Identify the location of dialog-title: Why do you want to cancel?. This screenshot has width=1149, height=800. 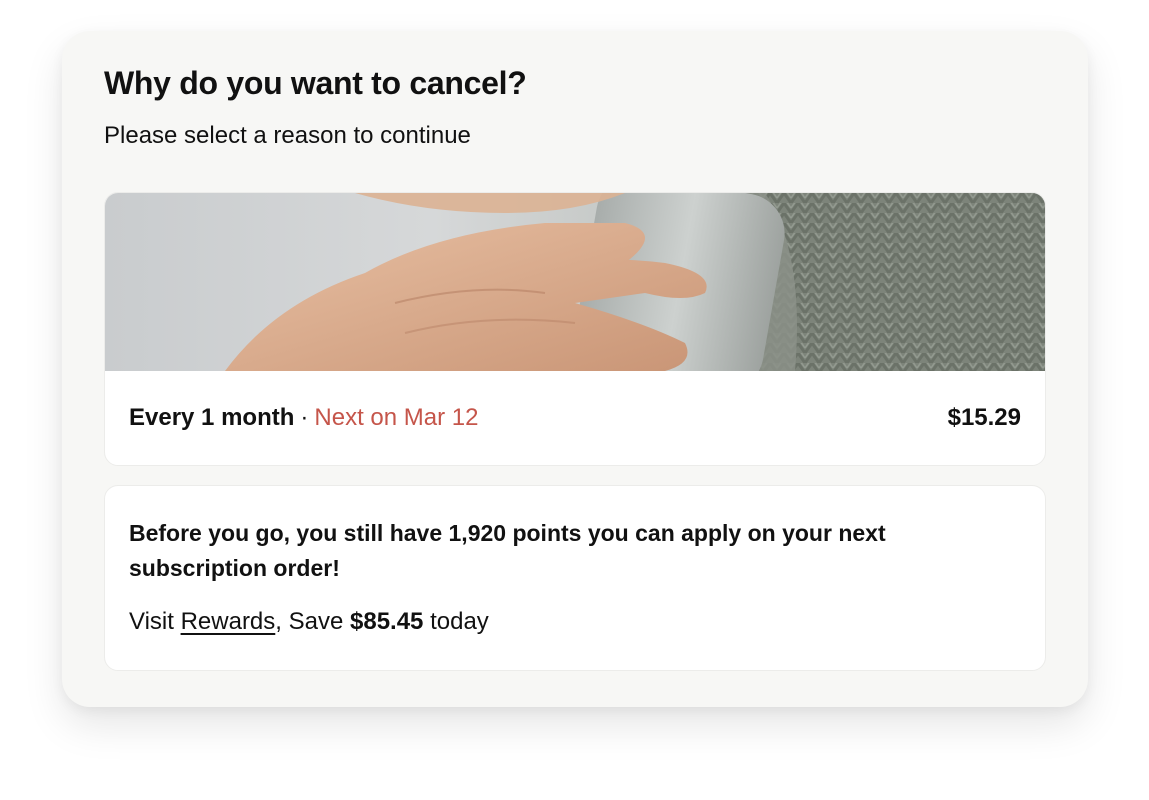
(315, 83).